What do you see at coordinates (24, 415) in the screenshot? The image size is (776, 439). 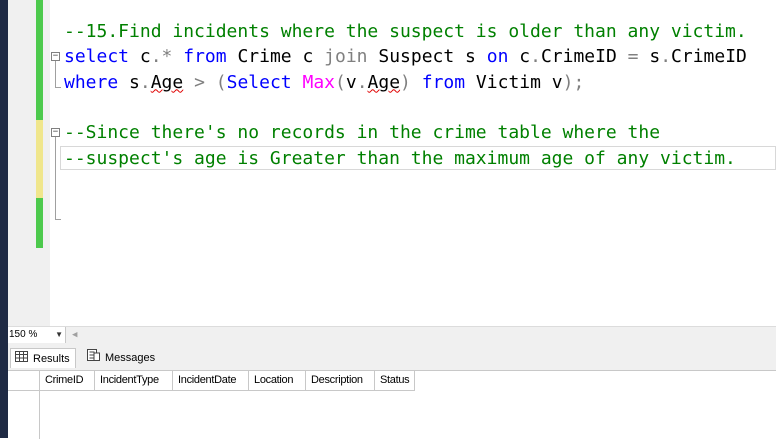 I see `row-header-column` at bounding box center [24, 415].